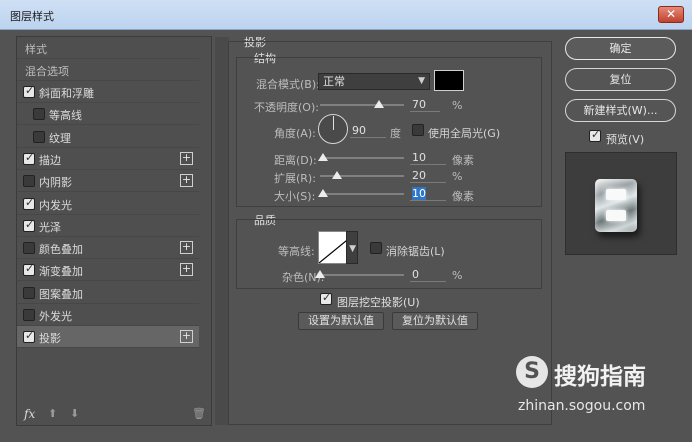 The width and height of the screenshot is (692, 442). What do you see at coordinates (418, 130) in the screenshot?
I see `global-light-checkbox` at bounding box center [418, 130].